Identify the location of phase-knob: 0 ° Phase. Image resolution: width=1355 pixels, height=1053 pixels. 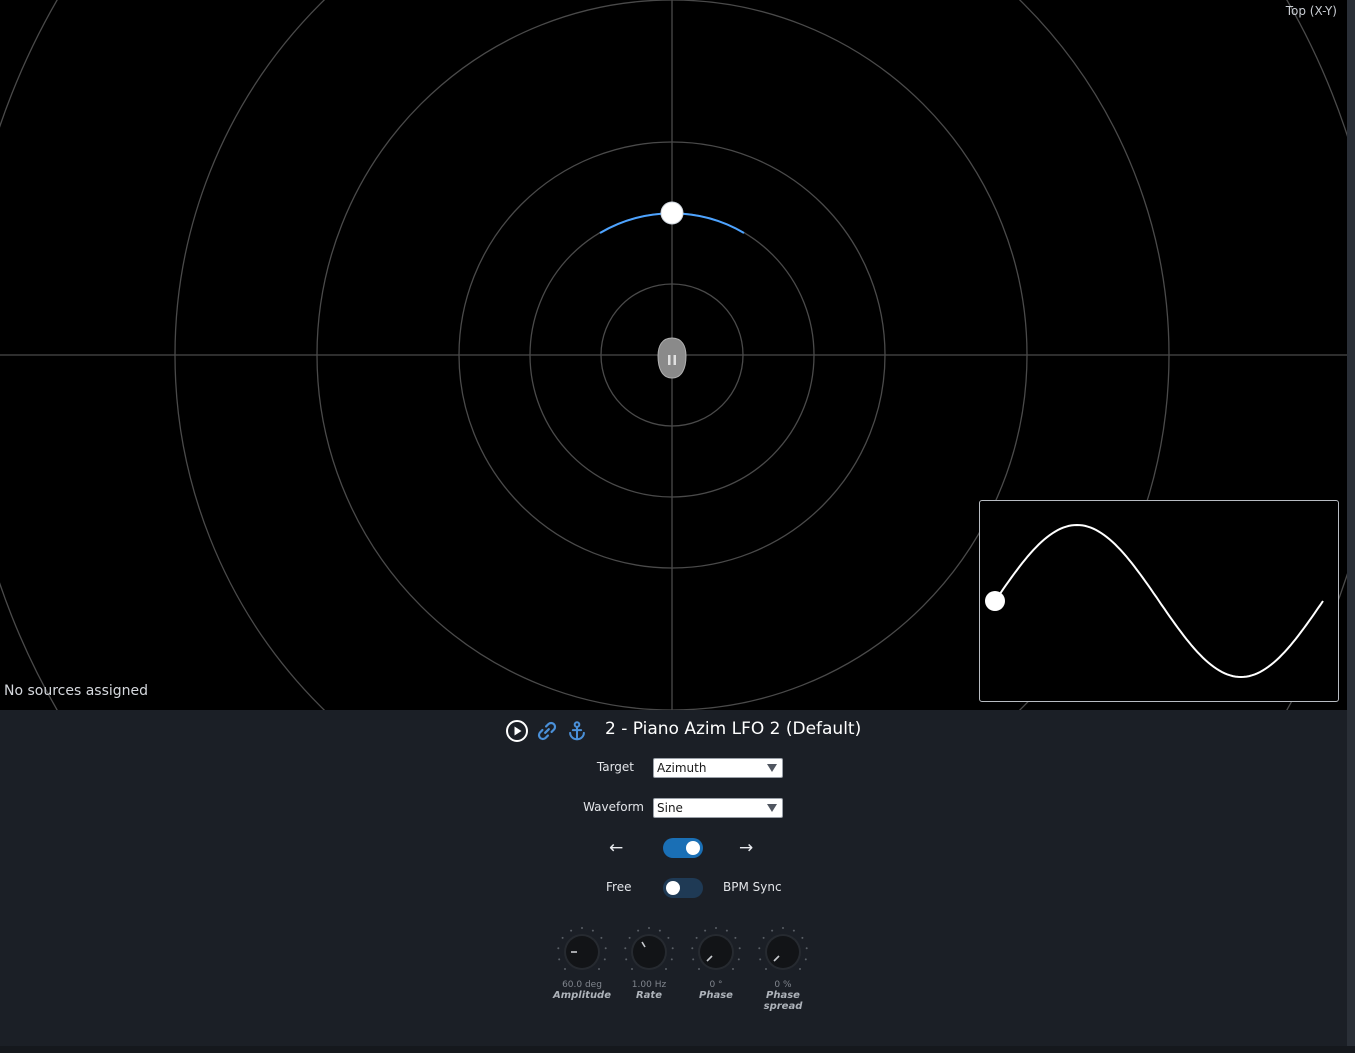
(716, 966).